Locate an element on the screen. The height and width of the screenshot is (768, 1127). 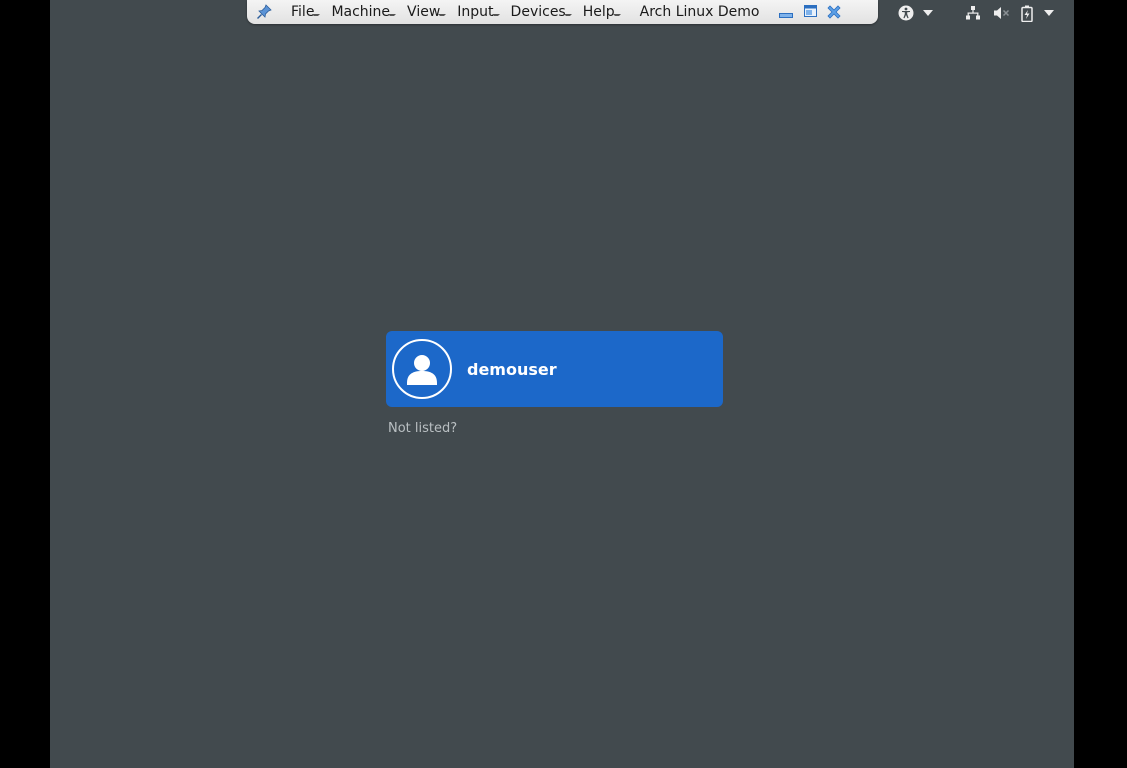
battery-charging-icon is located at coordinates (1027, 13).